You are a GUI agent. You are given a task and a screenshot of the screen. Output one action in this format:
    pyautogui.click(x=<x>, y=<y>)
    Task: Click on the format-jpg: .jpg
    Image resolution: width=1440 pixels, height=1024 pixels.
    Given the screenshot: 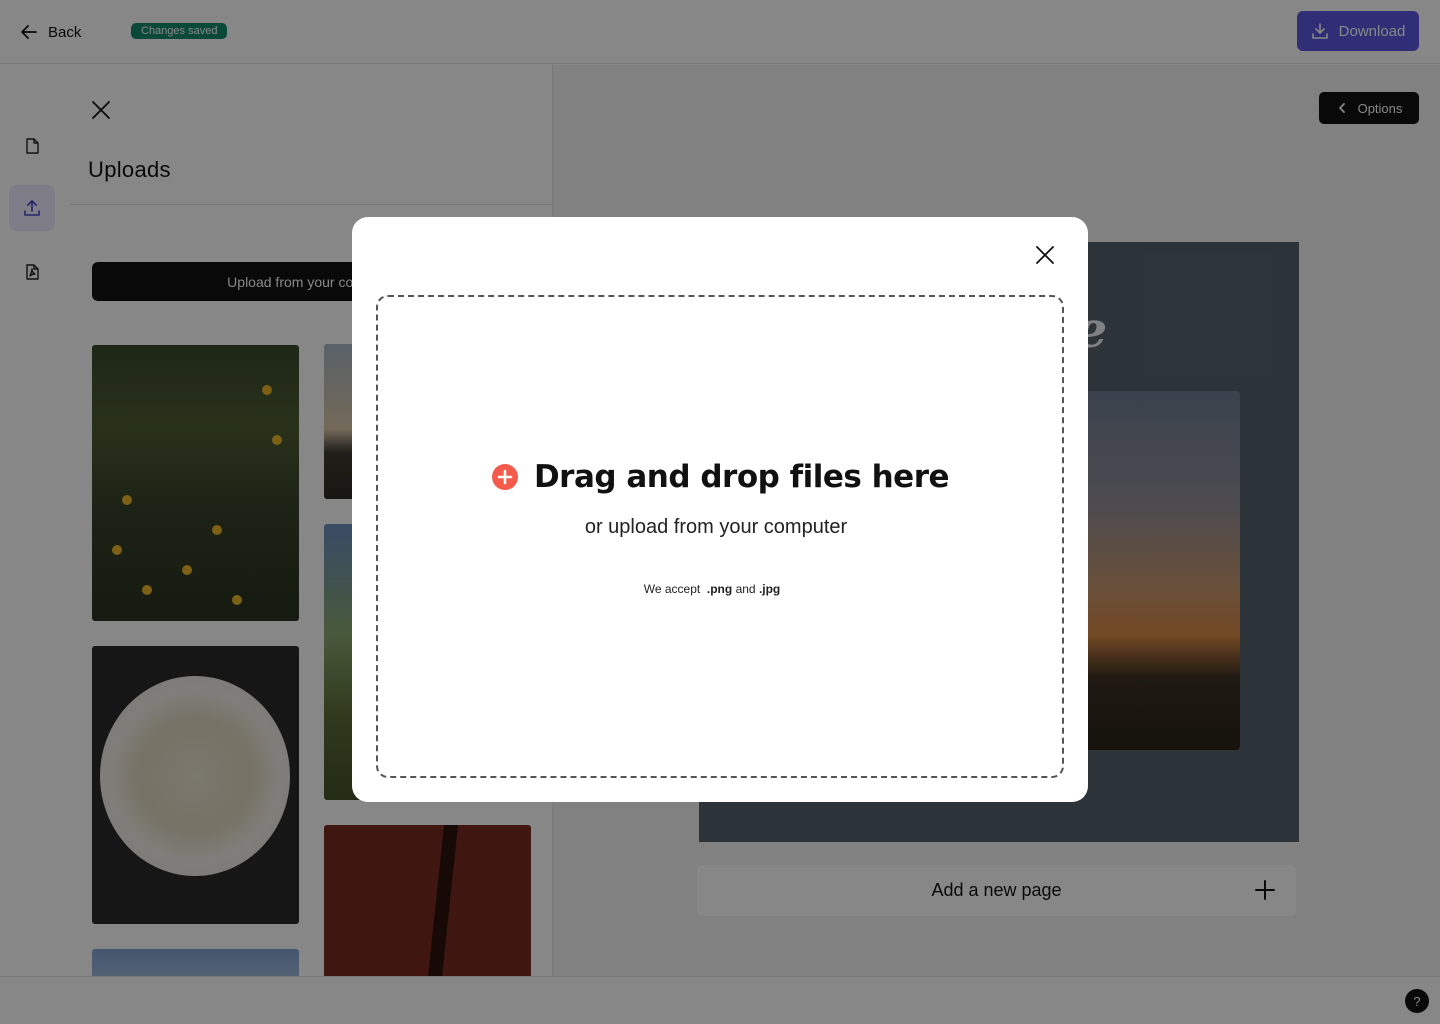 What is the action you would take?
    pyautogui.click(x=769, y=589)
    